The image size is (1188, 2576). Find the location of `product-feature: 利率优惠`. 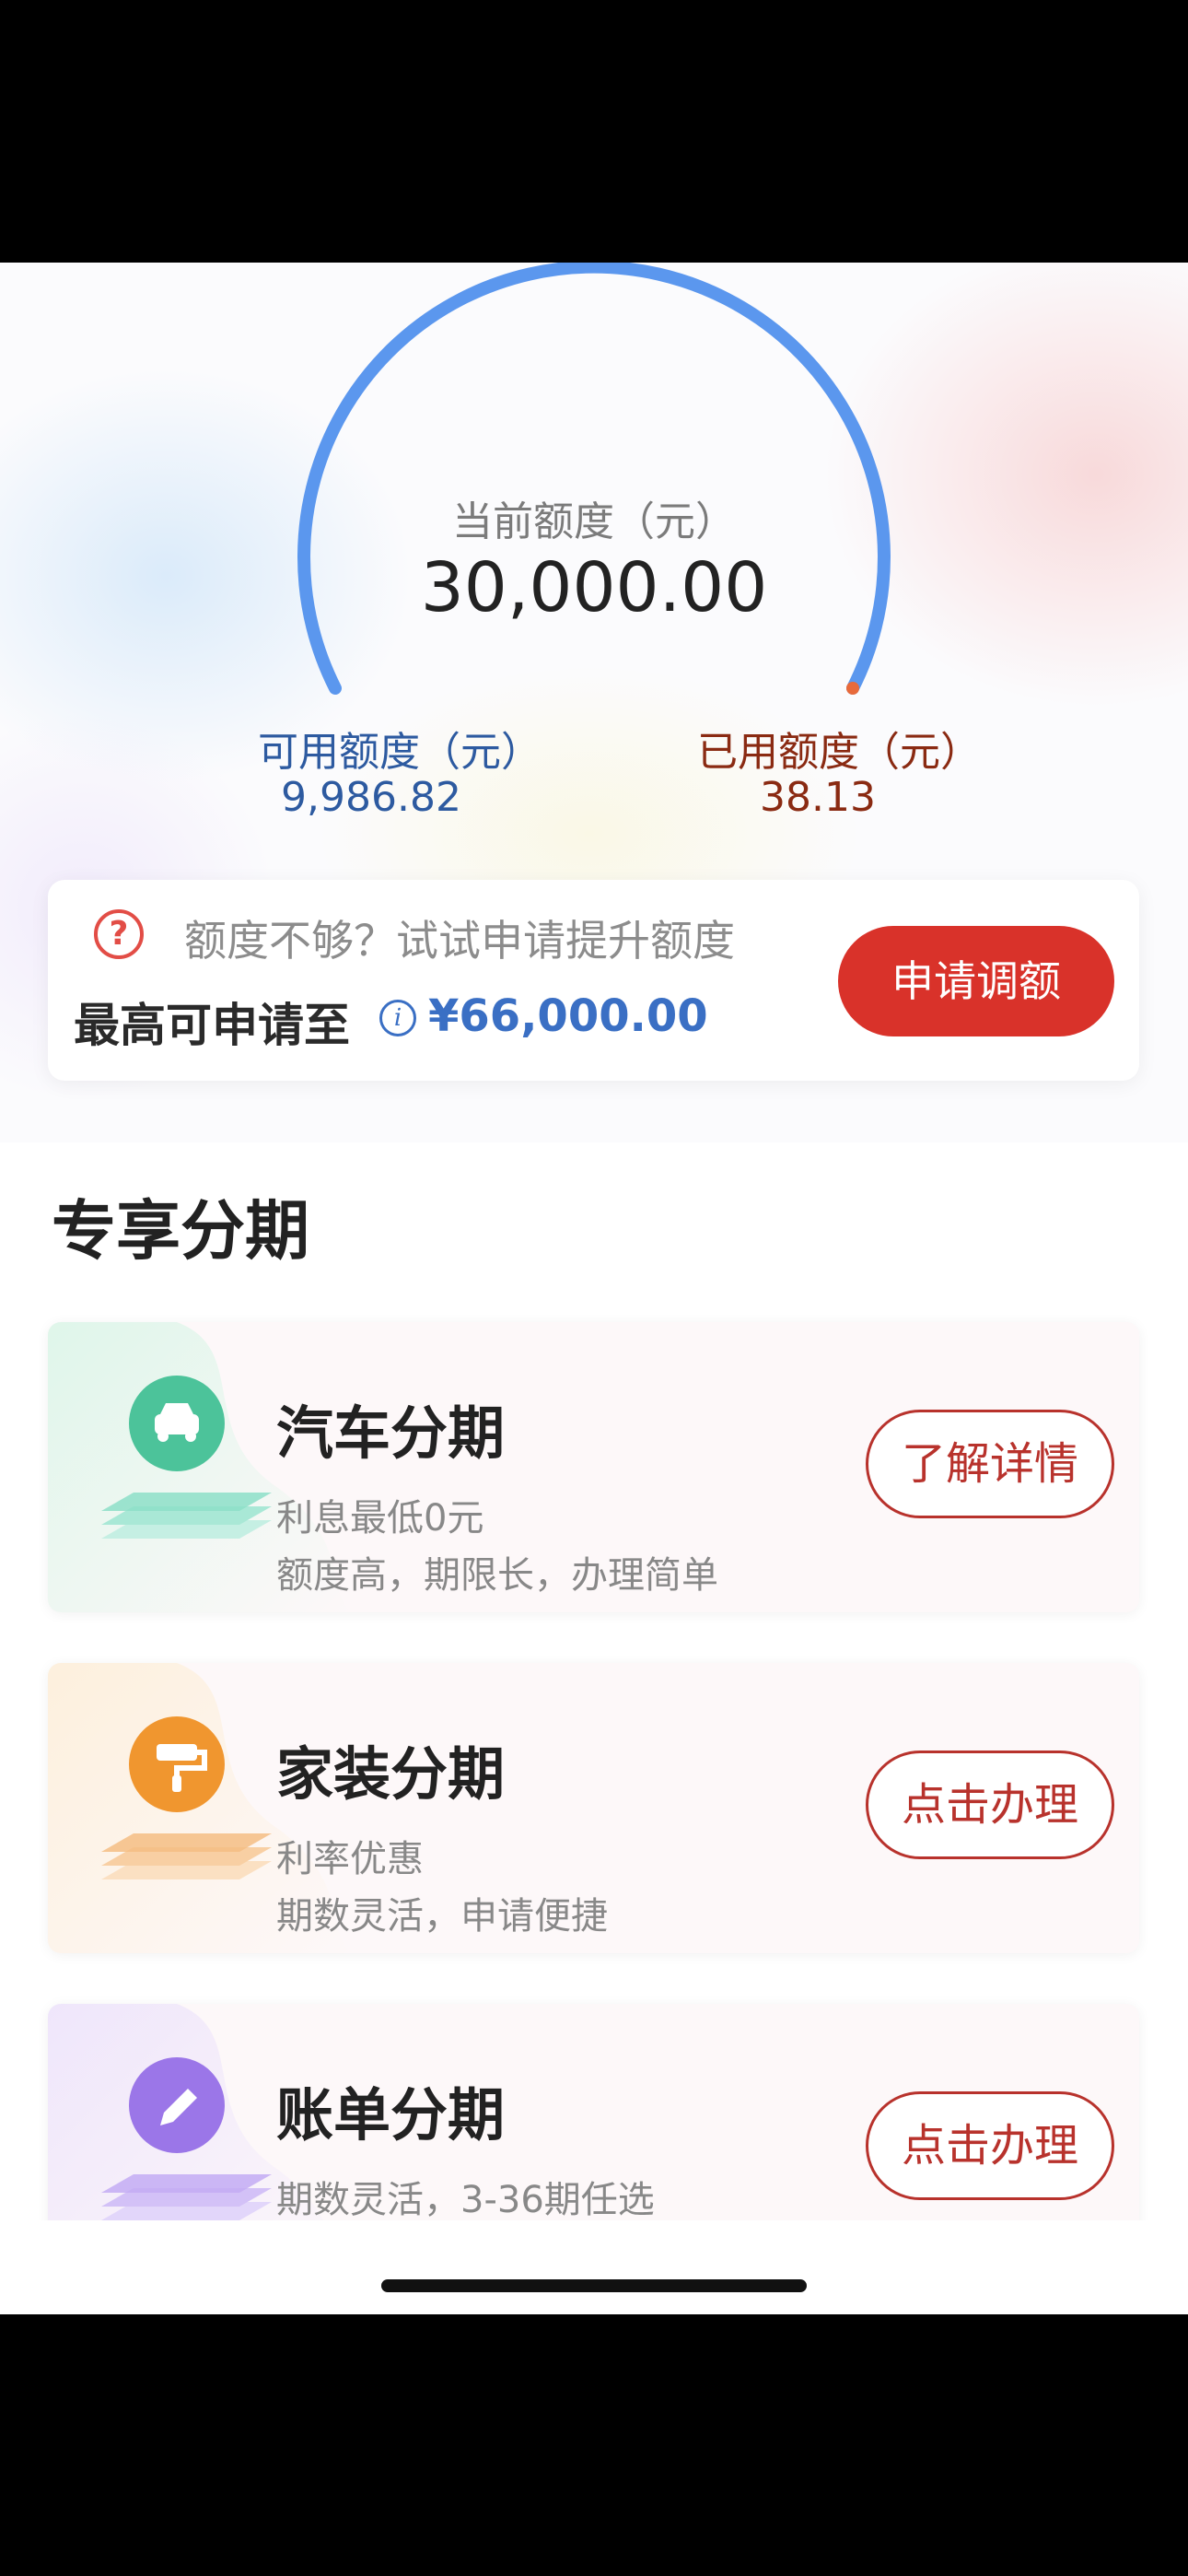

product-feature: 利率优惠 is located at coordinates (350, 1859).